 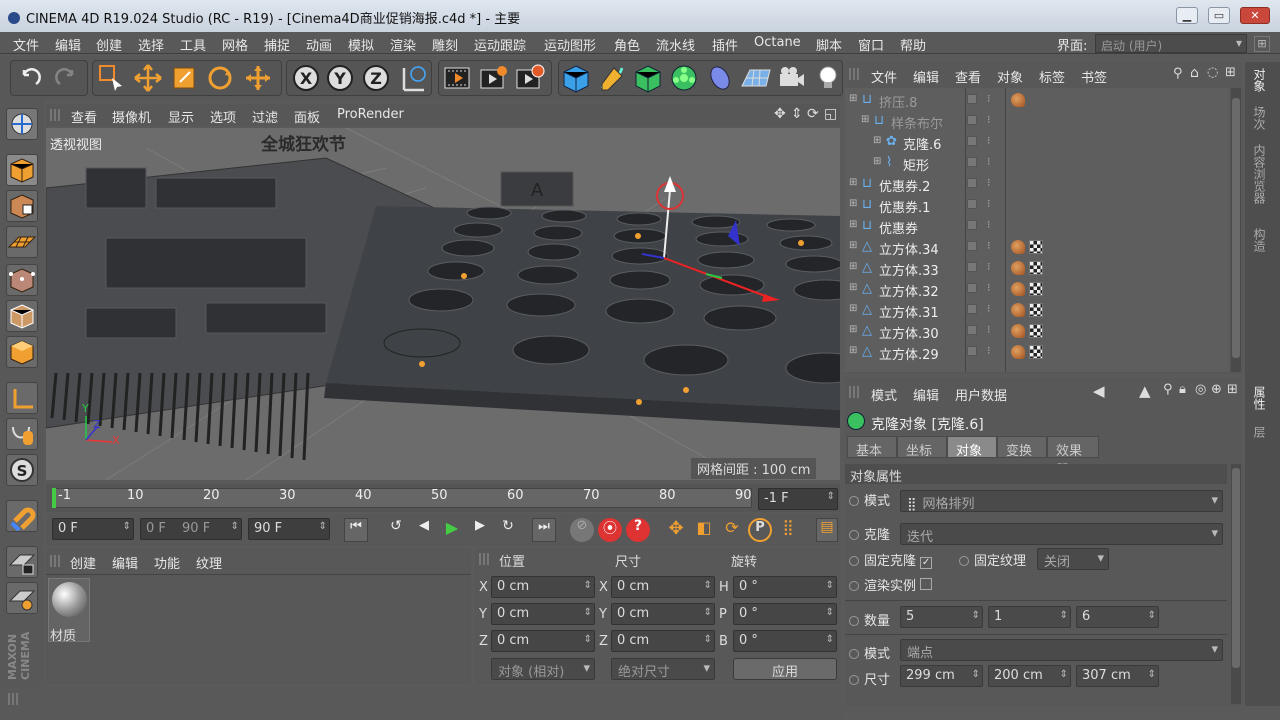 I want to click on position-z-field: 0 cm, so click(x=543, y=641).